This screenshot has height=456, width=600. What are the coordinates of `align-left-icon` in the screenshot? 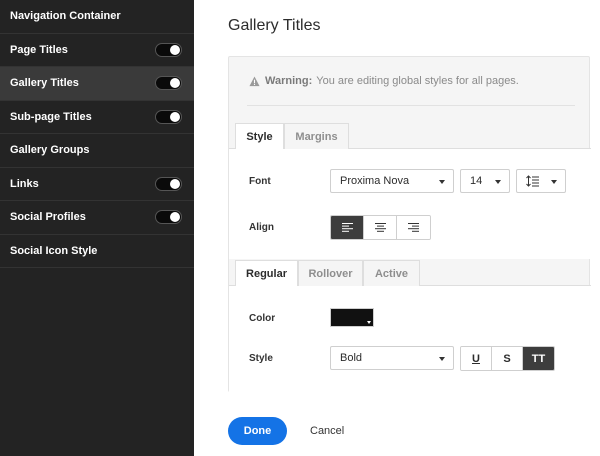 It's located at (347, 227).